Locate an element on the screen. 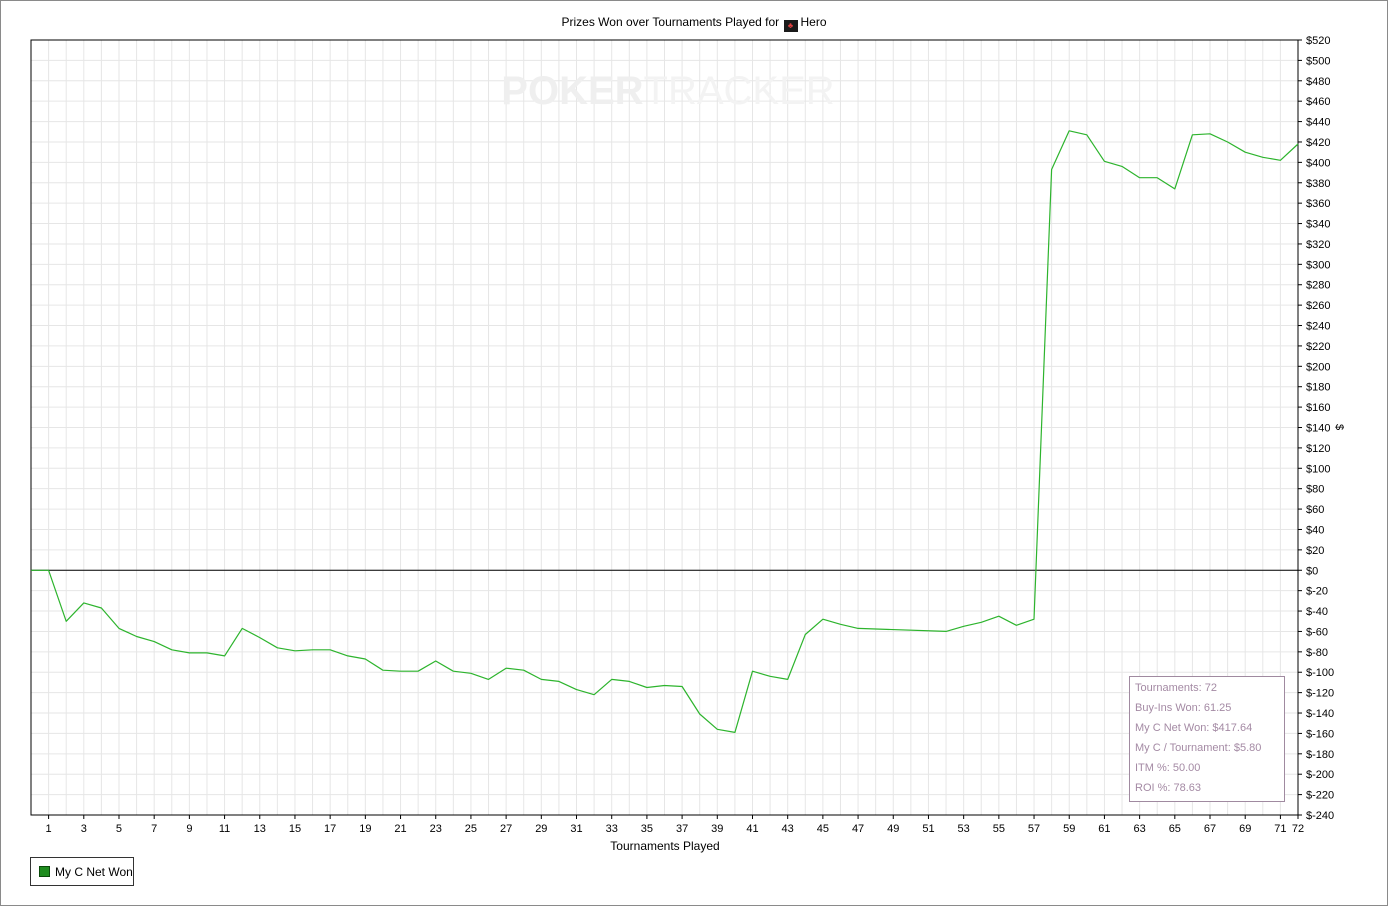 This screenshot has height=906, width=1388. y-tick-label: $520 is located at coordinates (1318, 41).